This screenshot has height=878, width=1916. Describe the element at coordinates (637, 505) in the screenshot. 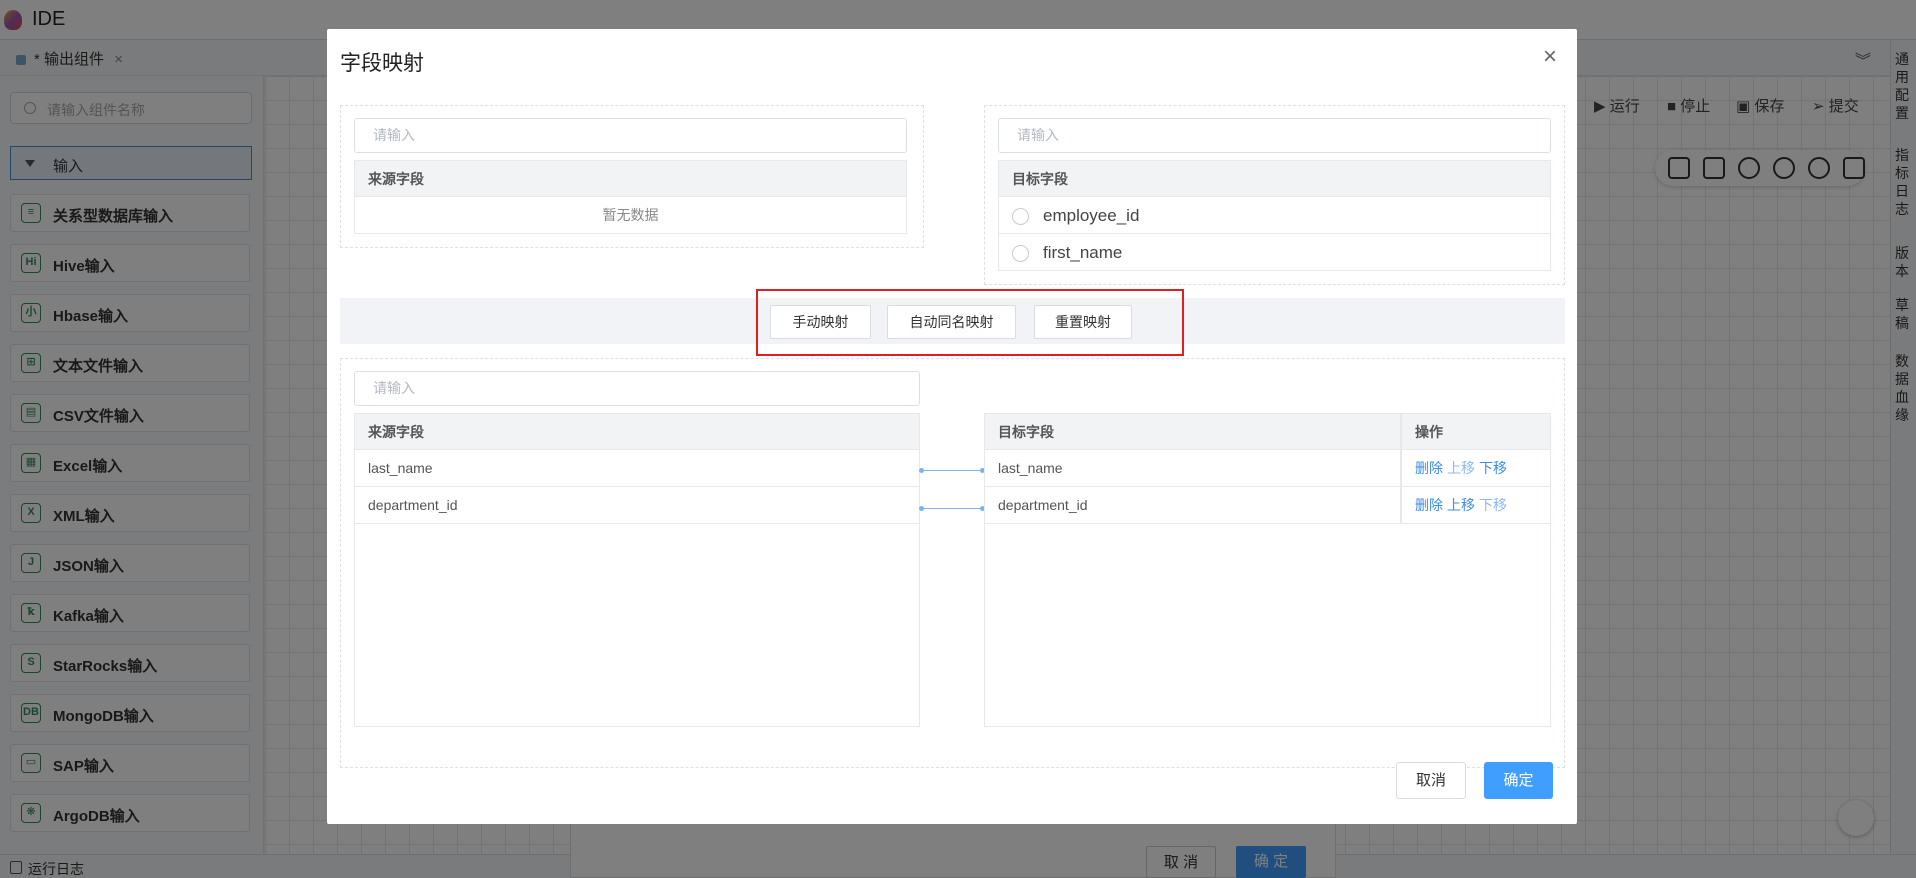

I see `source-mapping-row: department_id` at that location.